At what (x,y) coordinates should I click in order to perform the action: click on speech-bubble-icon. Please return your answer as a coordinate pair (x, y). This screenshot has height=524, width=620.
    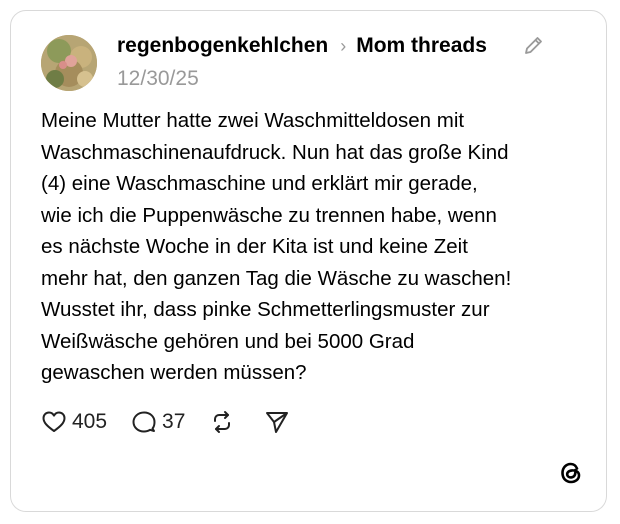
    Looking at the image, I should click on (144, 422).